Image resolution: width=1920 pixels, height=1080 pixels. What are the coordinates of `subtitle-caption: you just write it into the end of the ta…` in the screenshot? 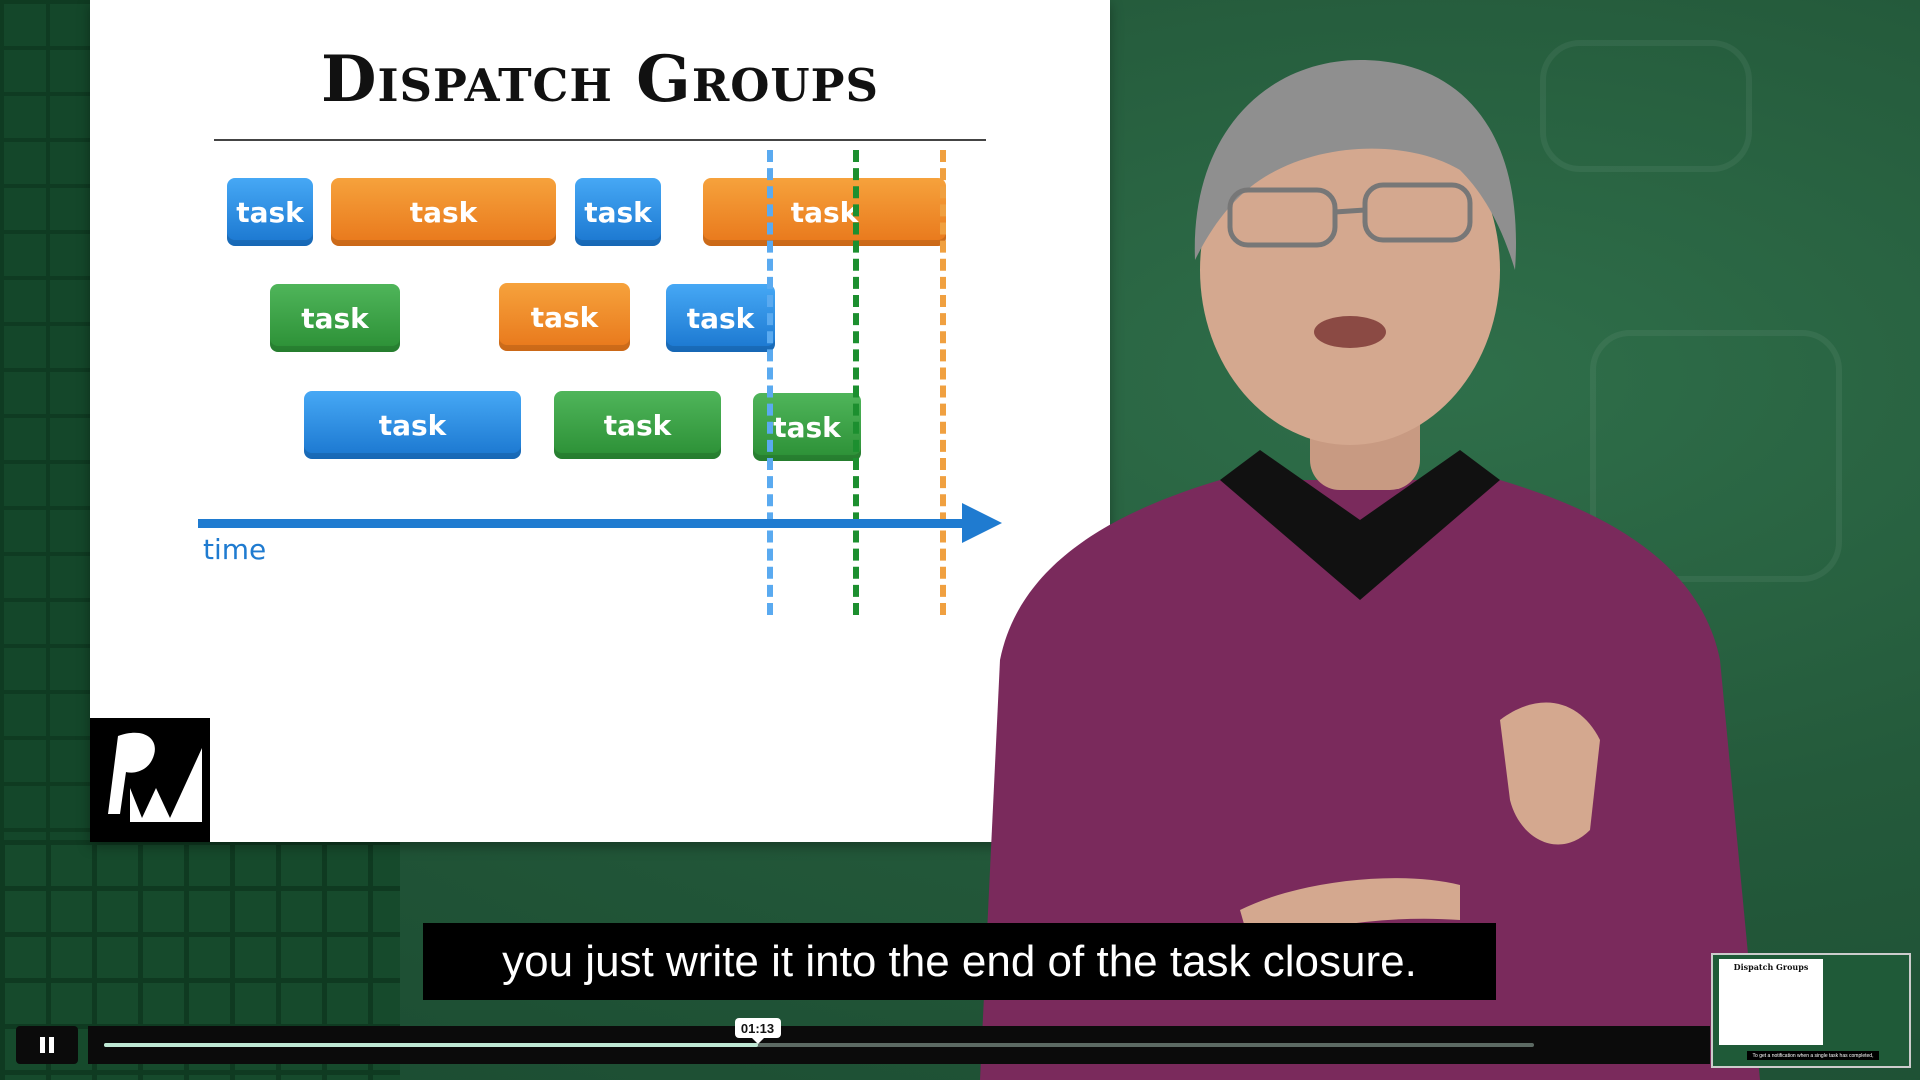 It's located at (959, 961).